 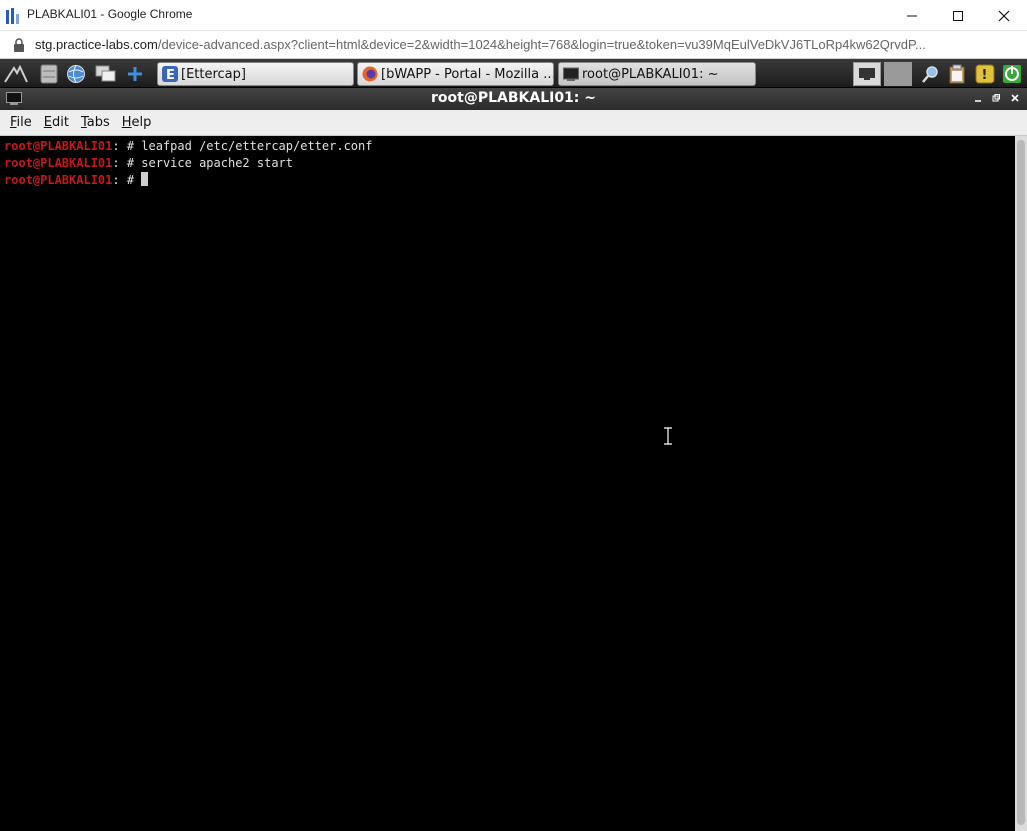 What do you see at coordinates (978, 98) in the screenshot?
I see `terminal-minimize-button` at bounding box center [978, 98].